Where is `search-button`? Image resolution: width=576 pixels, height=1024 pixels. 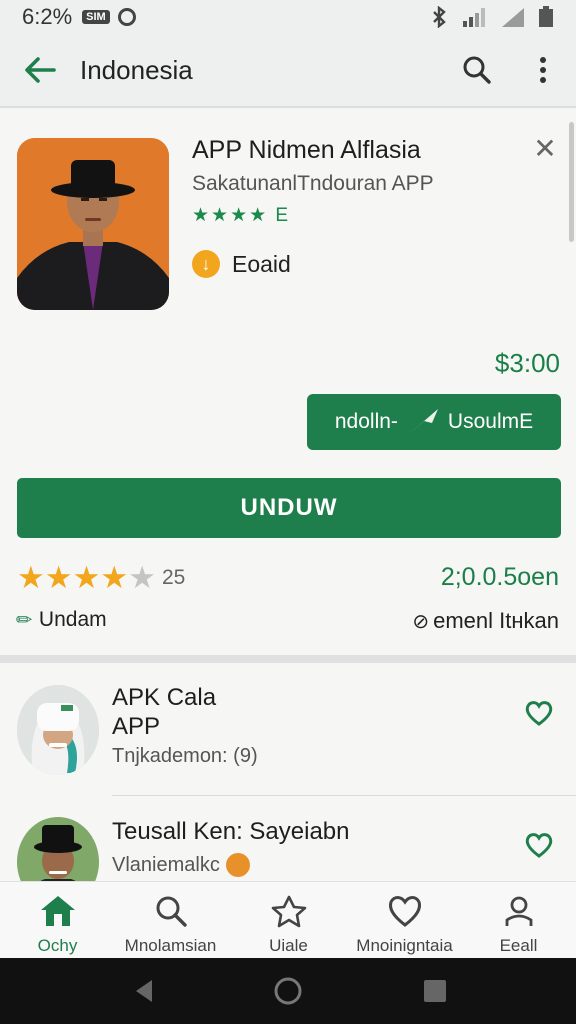
search-button is located at coordinates (477, 70).